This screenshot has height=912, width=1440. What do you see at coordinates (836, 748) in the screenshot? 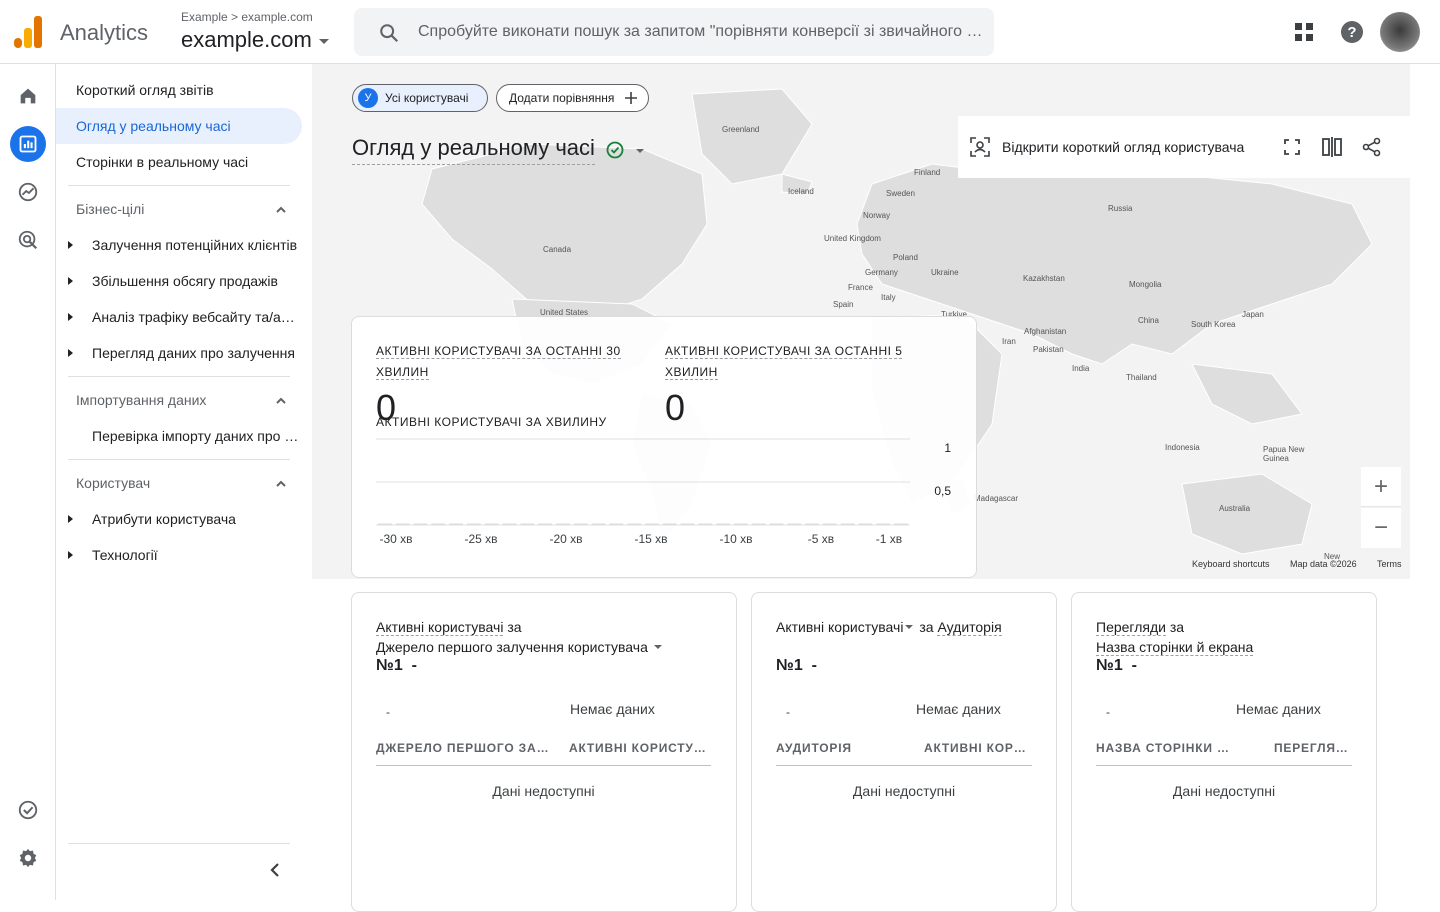
I see `column-header-audience: АУДИТОРІЯ` at bounding box center [836, 748].